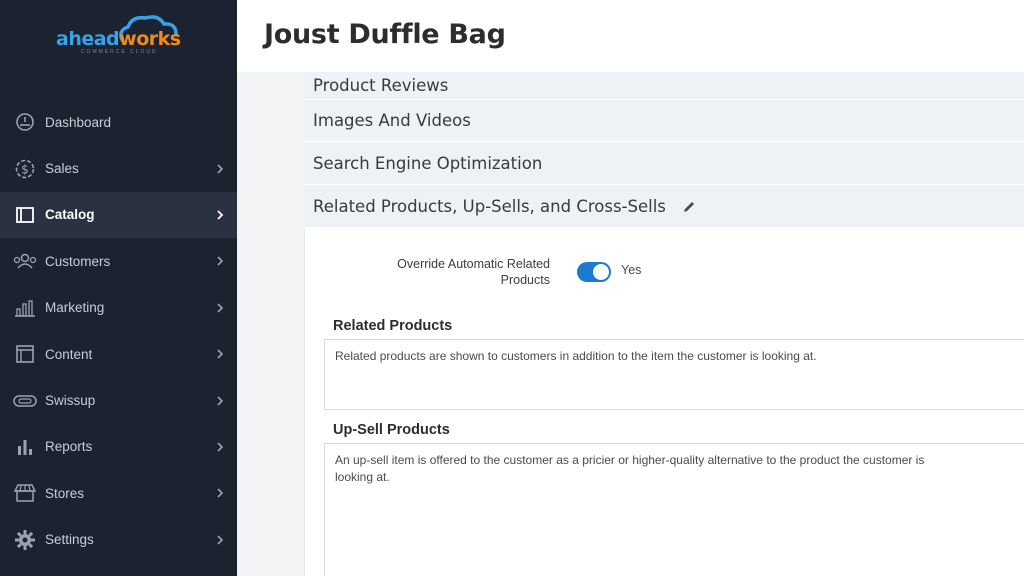  What do you see at coordinates (630, 36) in the screenshot?
I see `page-header: Joust Duffle Bag` at bounding box center [630, 36].